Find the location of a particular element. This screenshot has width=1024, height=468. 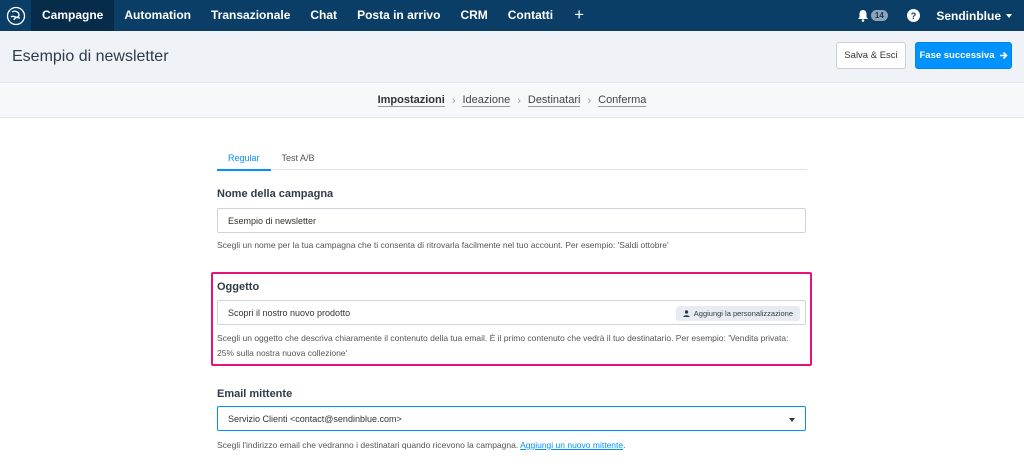

next-step-button: Fase successiva is located at coordinates (963, 55).